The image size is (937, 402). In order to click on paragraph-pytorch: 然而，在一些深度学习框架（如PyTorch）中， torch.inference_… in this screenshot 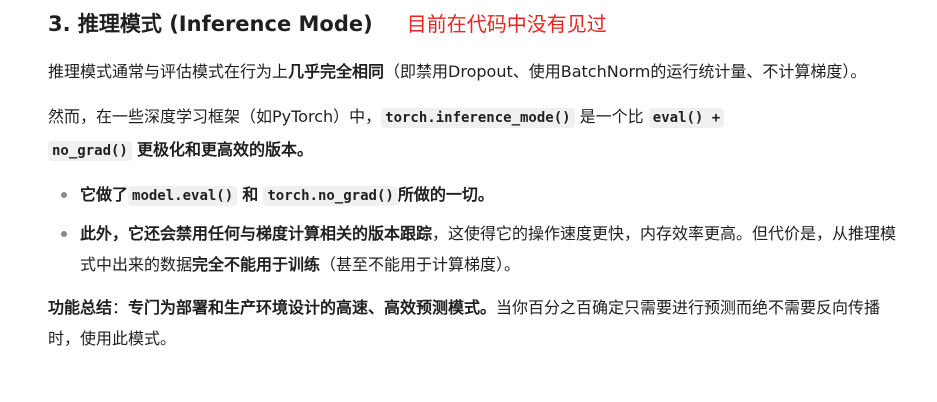, I will do `click(472, 134)`.